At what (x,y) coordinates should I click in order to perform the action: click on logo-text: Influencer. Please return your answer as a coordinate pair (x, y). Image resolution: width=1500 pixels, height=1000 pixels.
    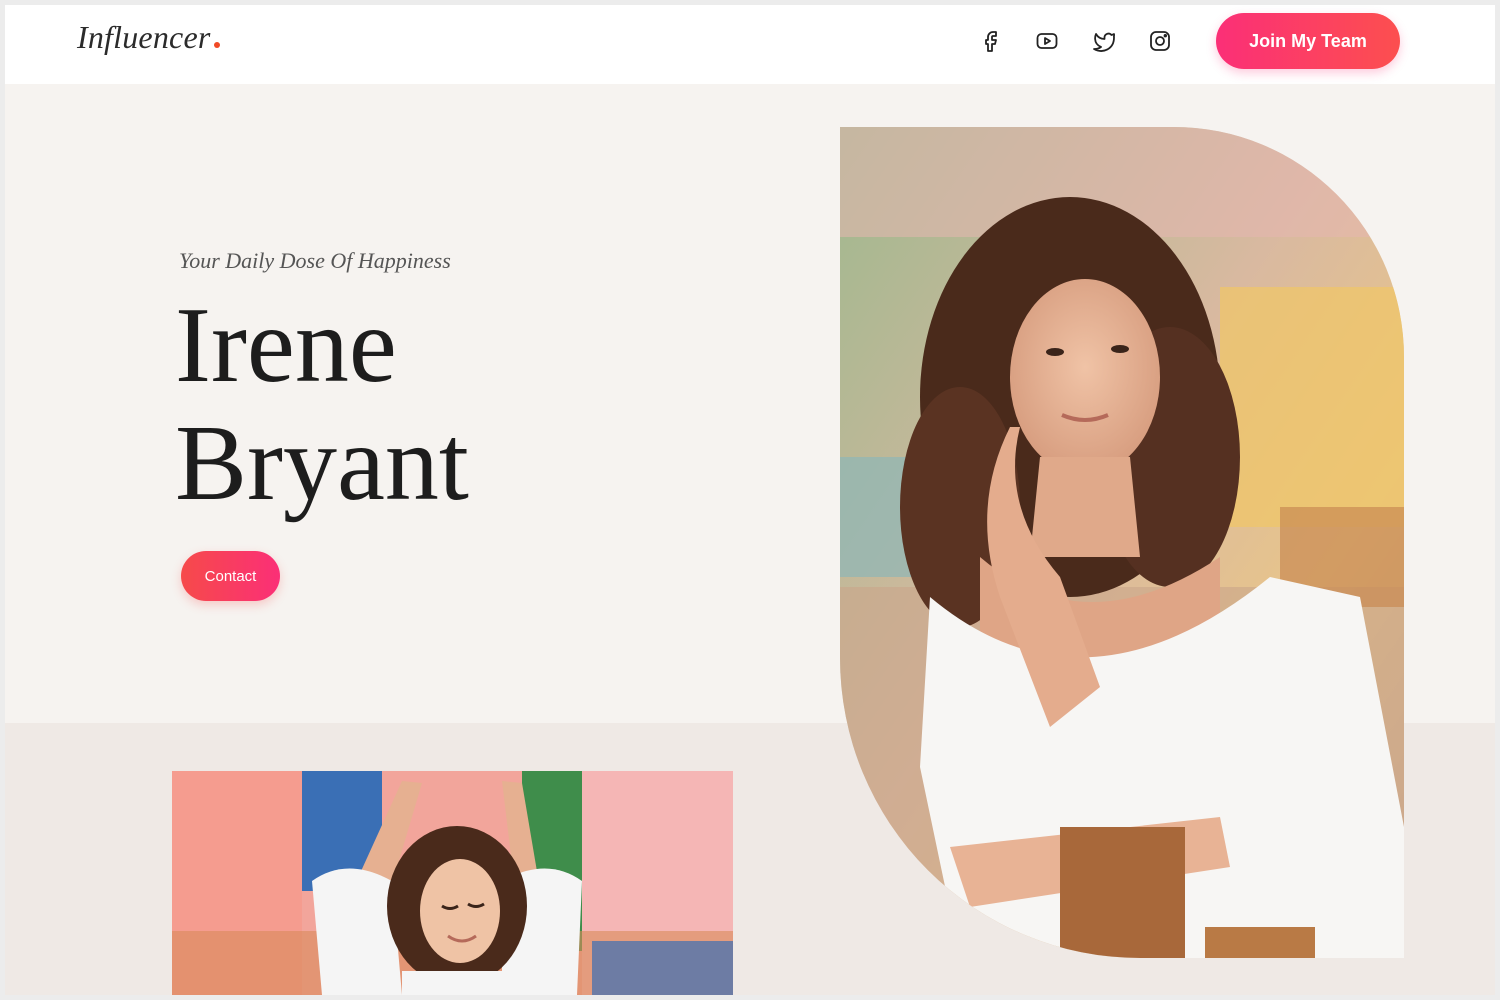
    Looking at the image, I should click on (144, 37).